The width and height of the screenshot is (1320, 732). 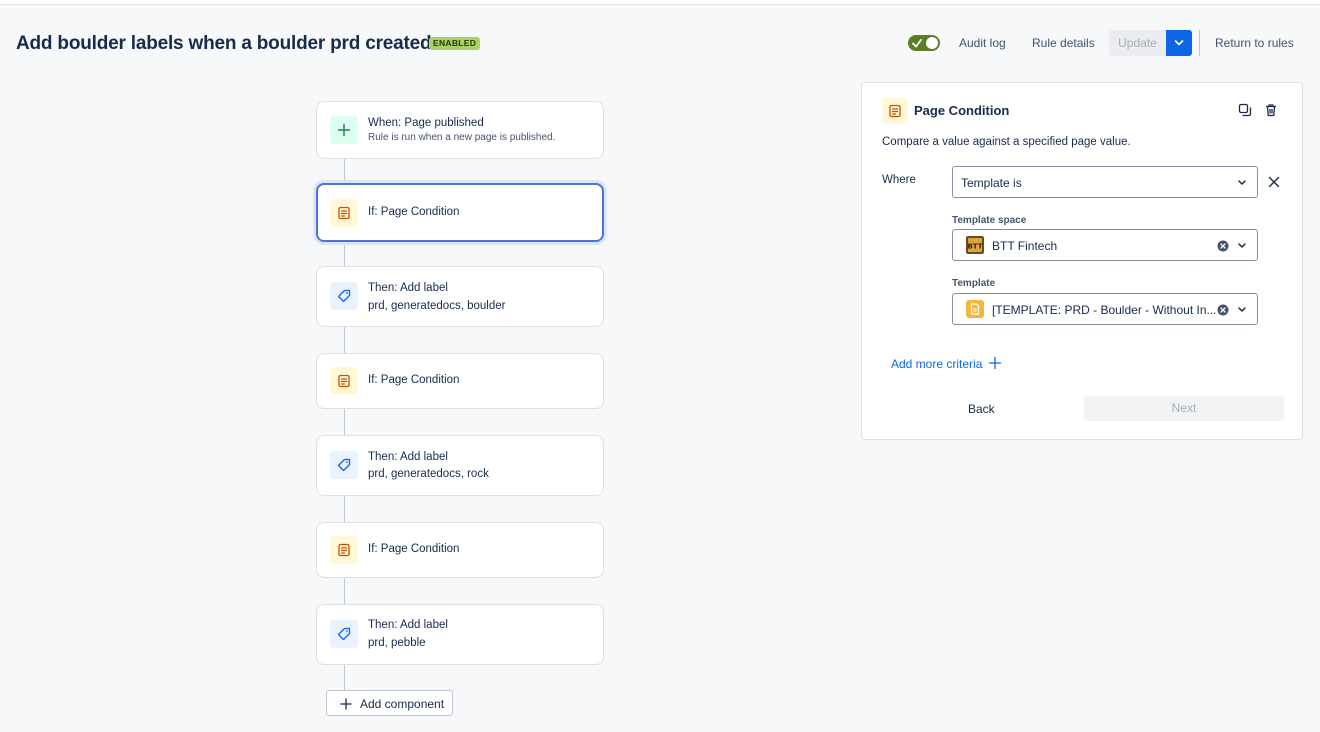 I want to click on flow-step-condition-3: If: Page Condition, so click(x=460, y=550).